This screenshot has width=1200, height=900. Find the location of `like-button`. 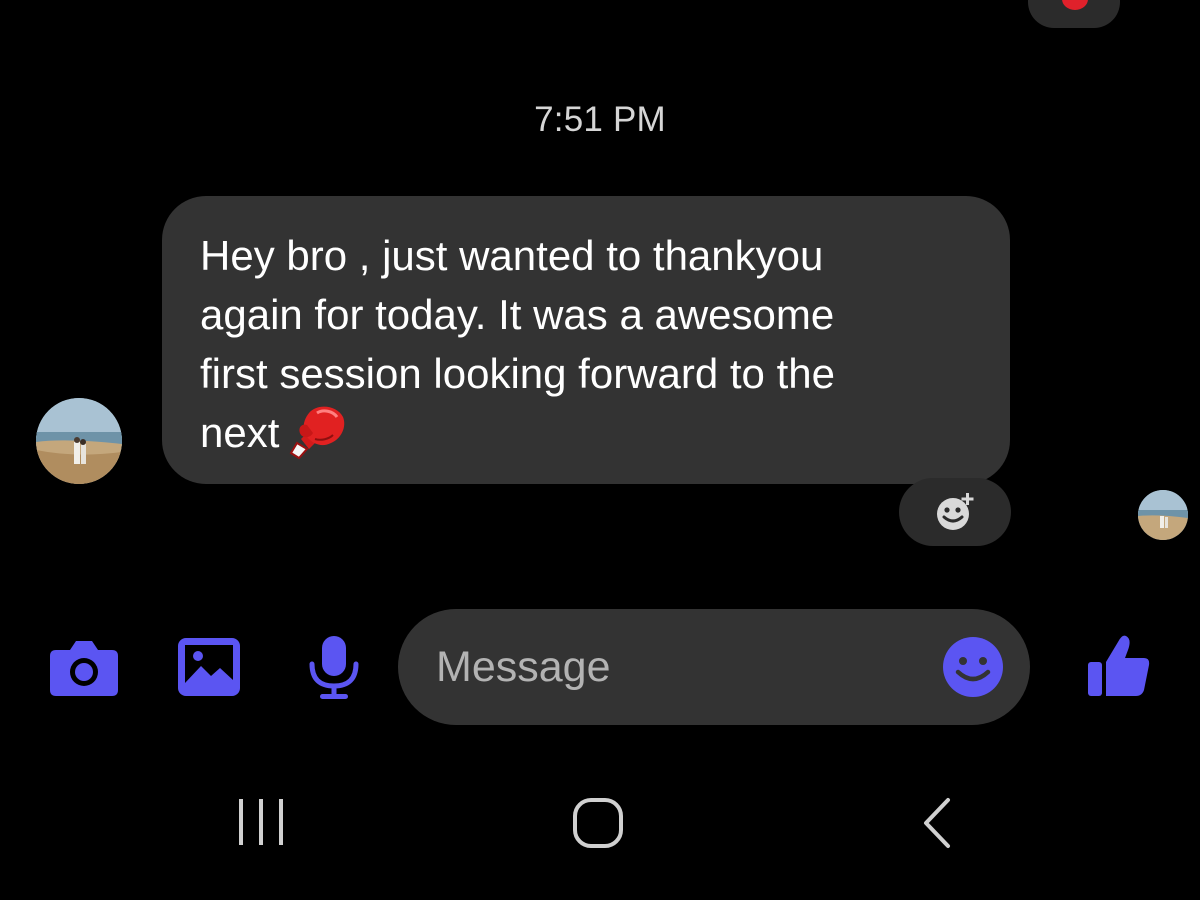

like-button is located at coordinates (1118, 668).